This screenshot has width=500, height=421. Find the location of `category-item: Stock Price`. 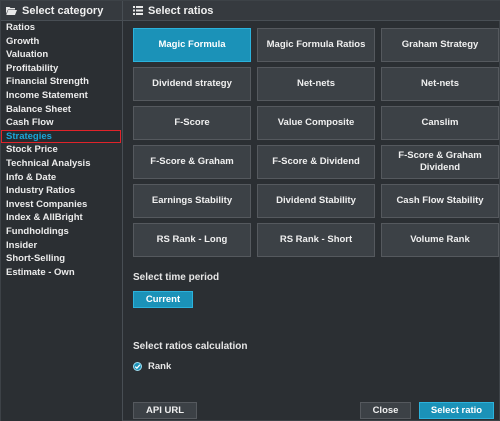

category-item: Stock Price is located at coordinates (62, 150).